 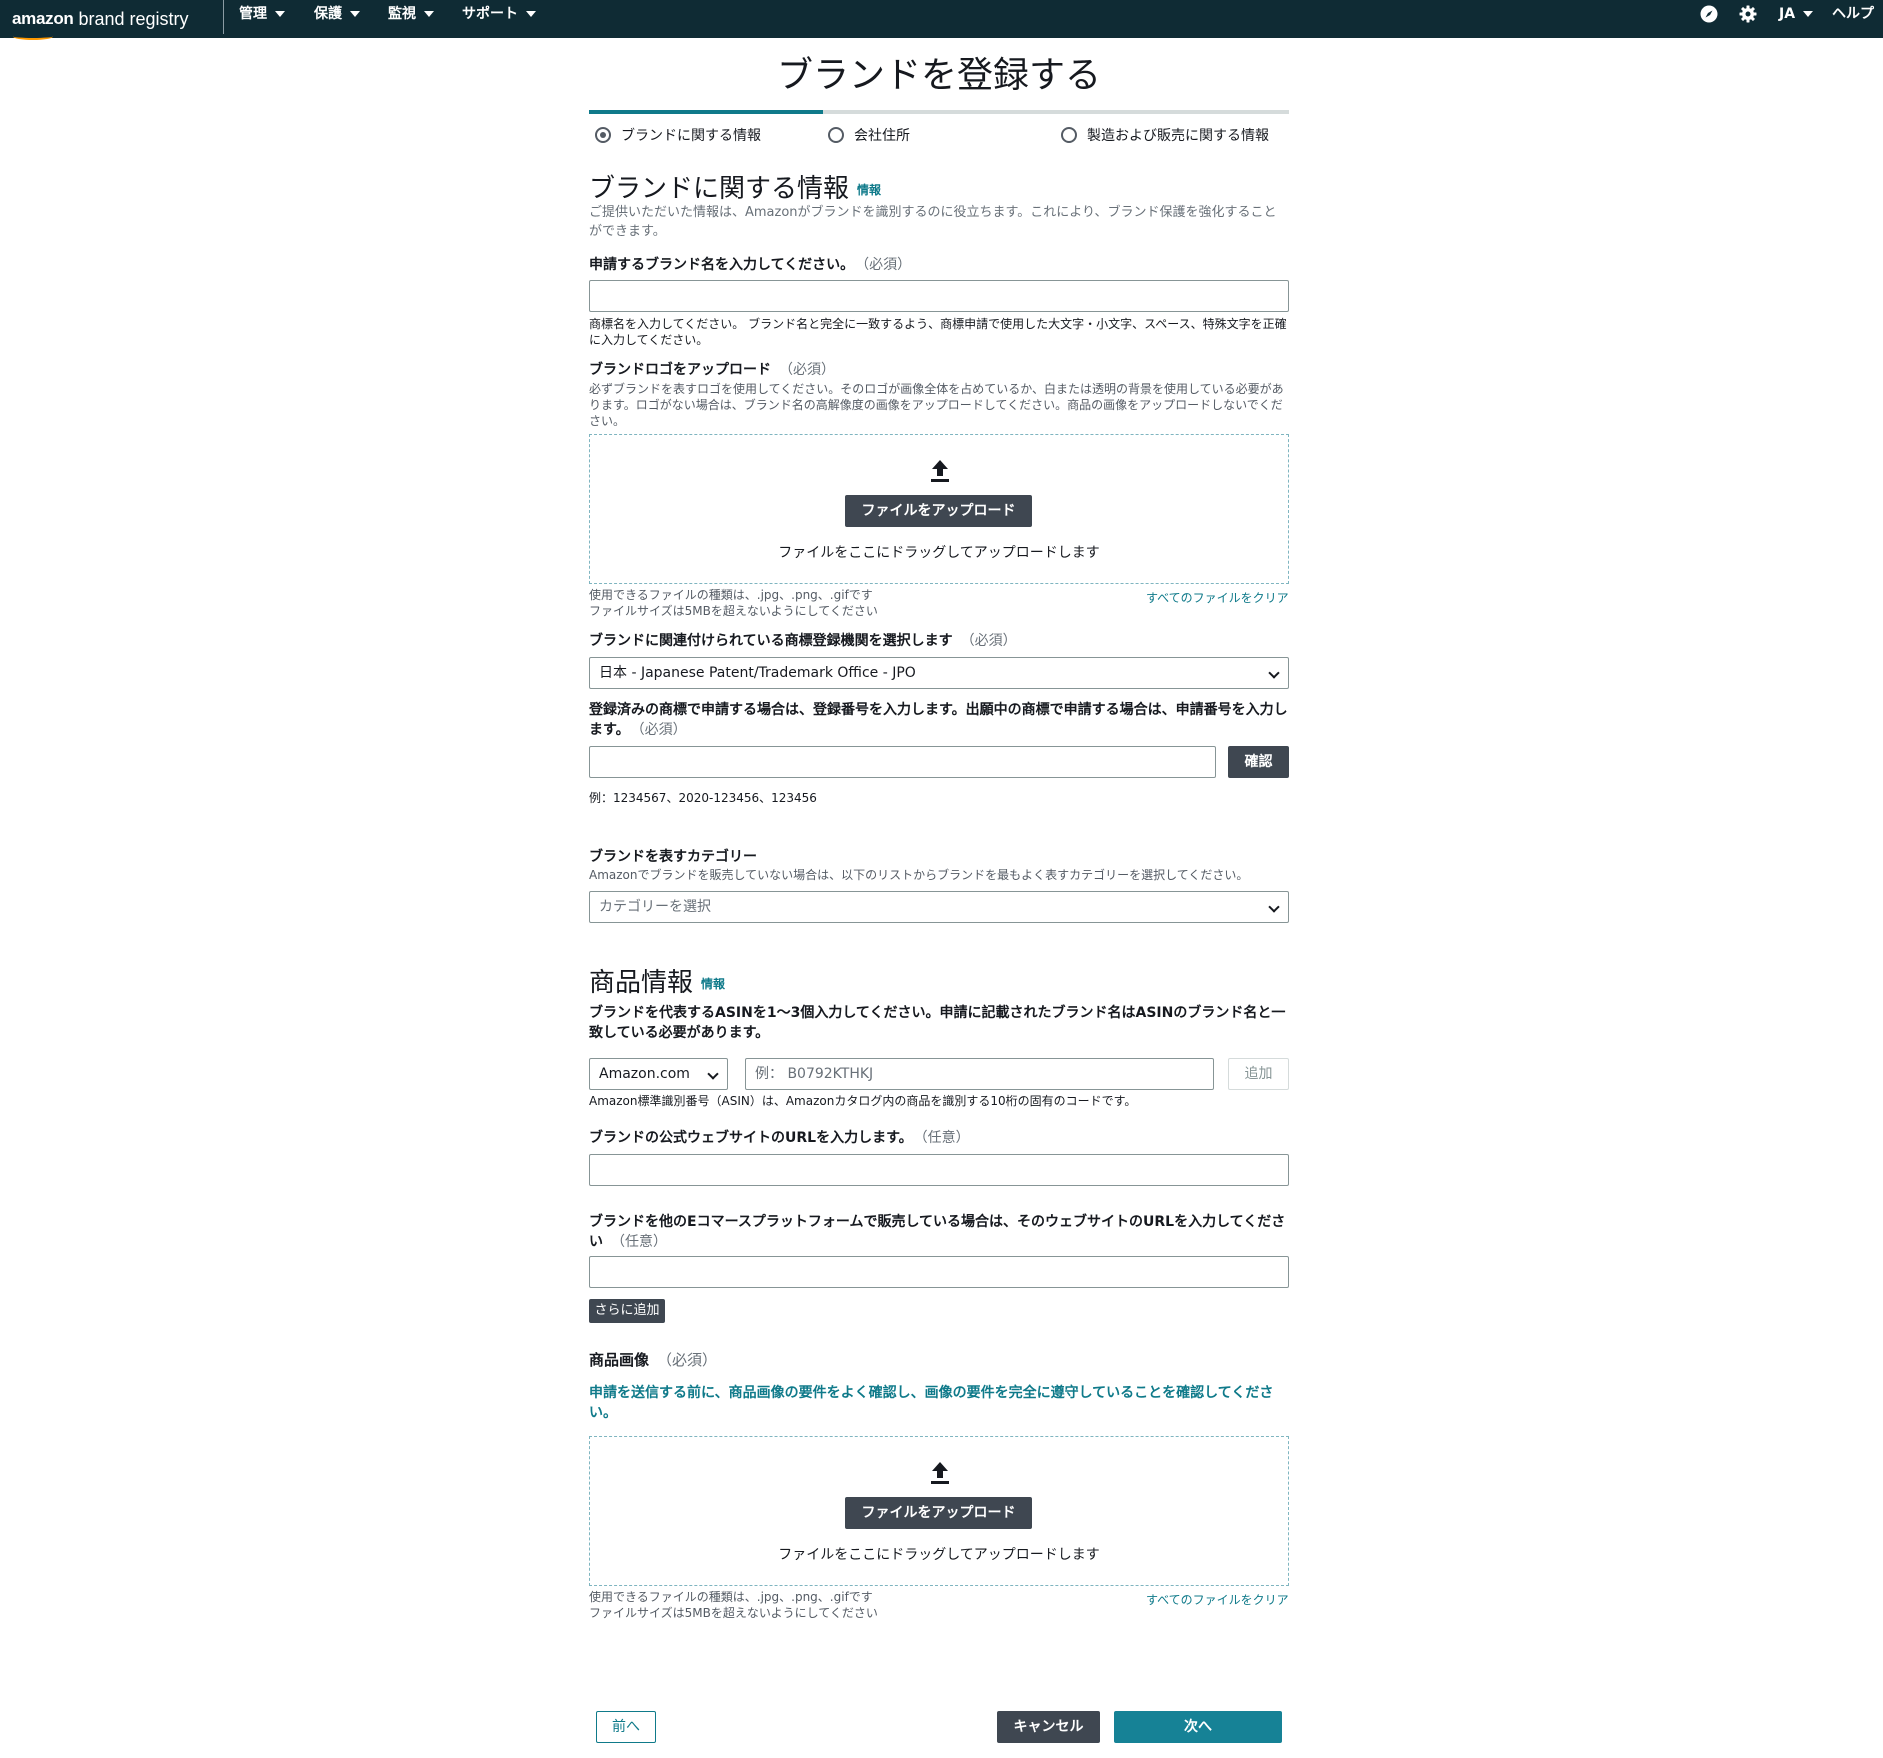 I want to click on nav-menu-label: 管理, so click(x=253, y=14).